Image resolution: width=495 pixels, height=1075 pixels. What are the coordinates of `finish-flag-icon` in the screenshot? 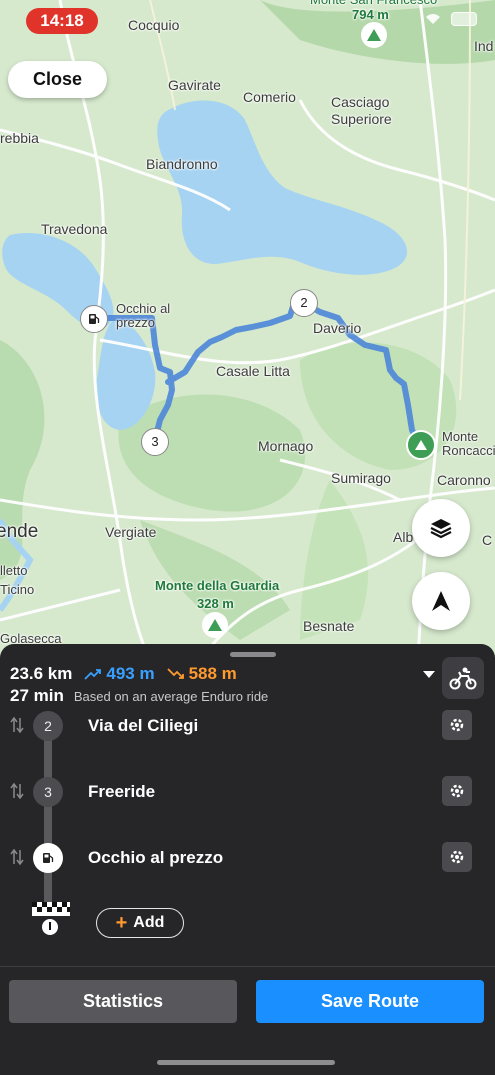 It's located at (51, 918).